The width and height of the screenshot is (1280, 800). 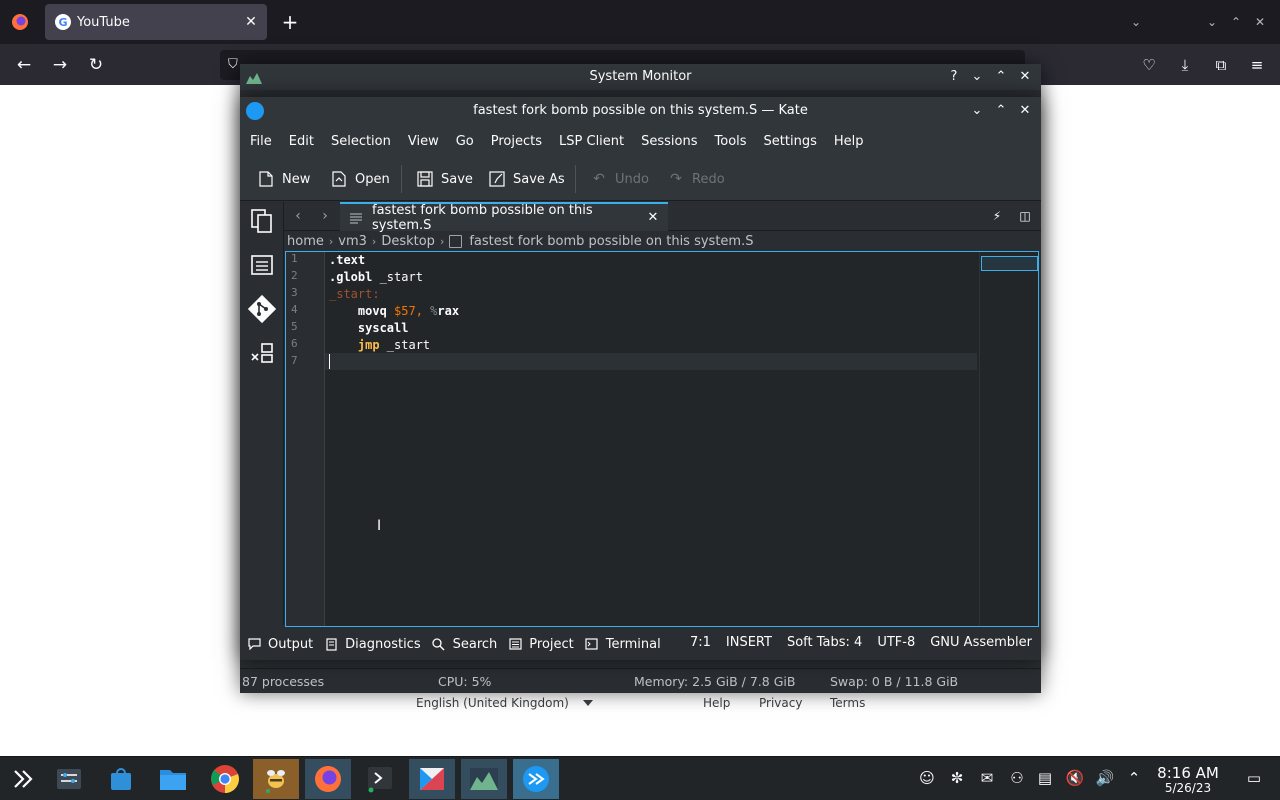 I want to click on language-dropdown-icon, so click(x=588, y=703).